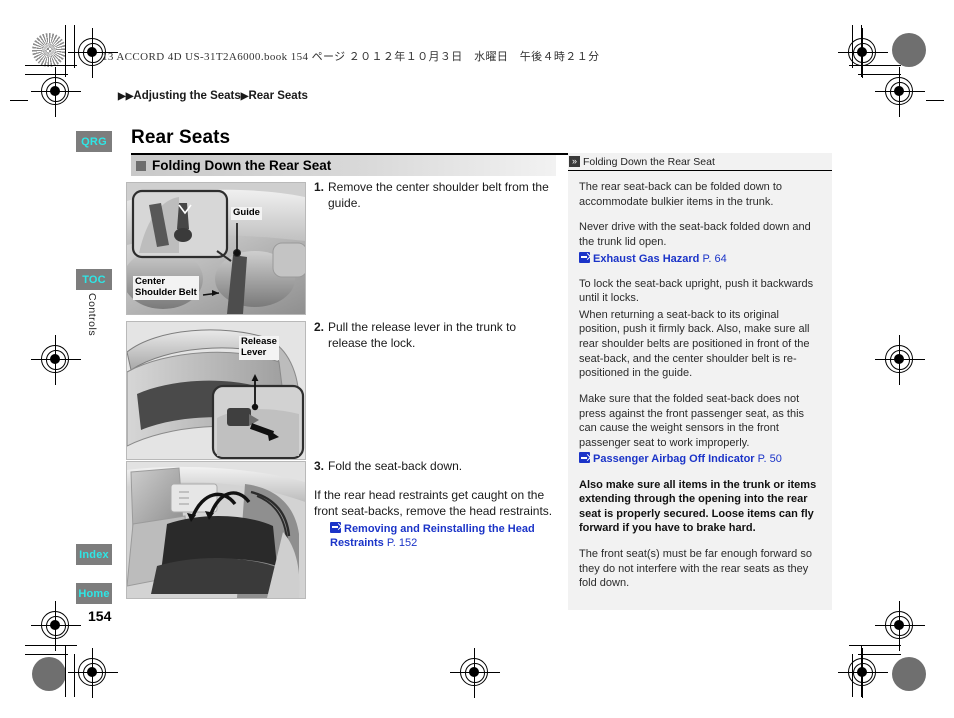  Describe the element at coordinates (242, 165) in the screenshot. I see `section-heading-label: Folding Down the Rear Seat` at that location.